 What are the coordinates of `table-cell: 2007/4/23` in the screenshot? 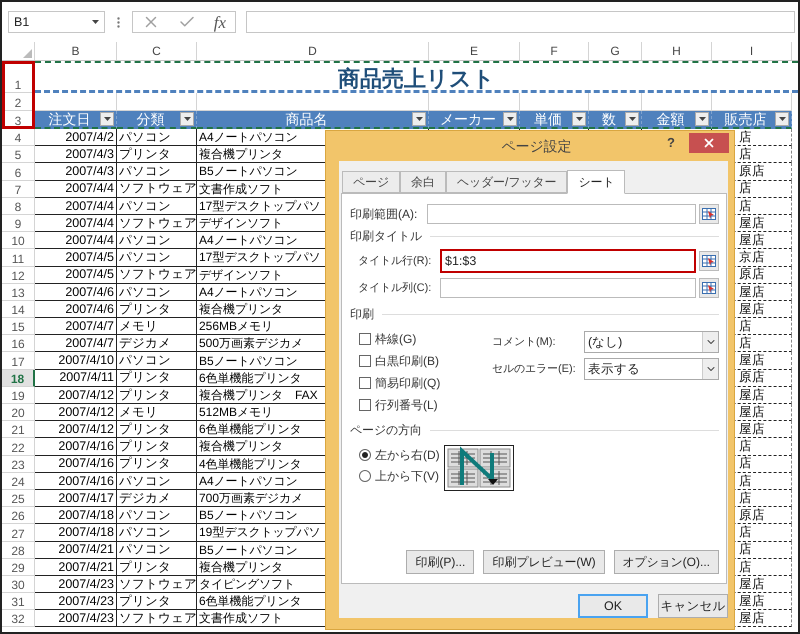 It's located at (76, 619).